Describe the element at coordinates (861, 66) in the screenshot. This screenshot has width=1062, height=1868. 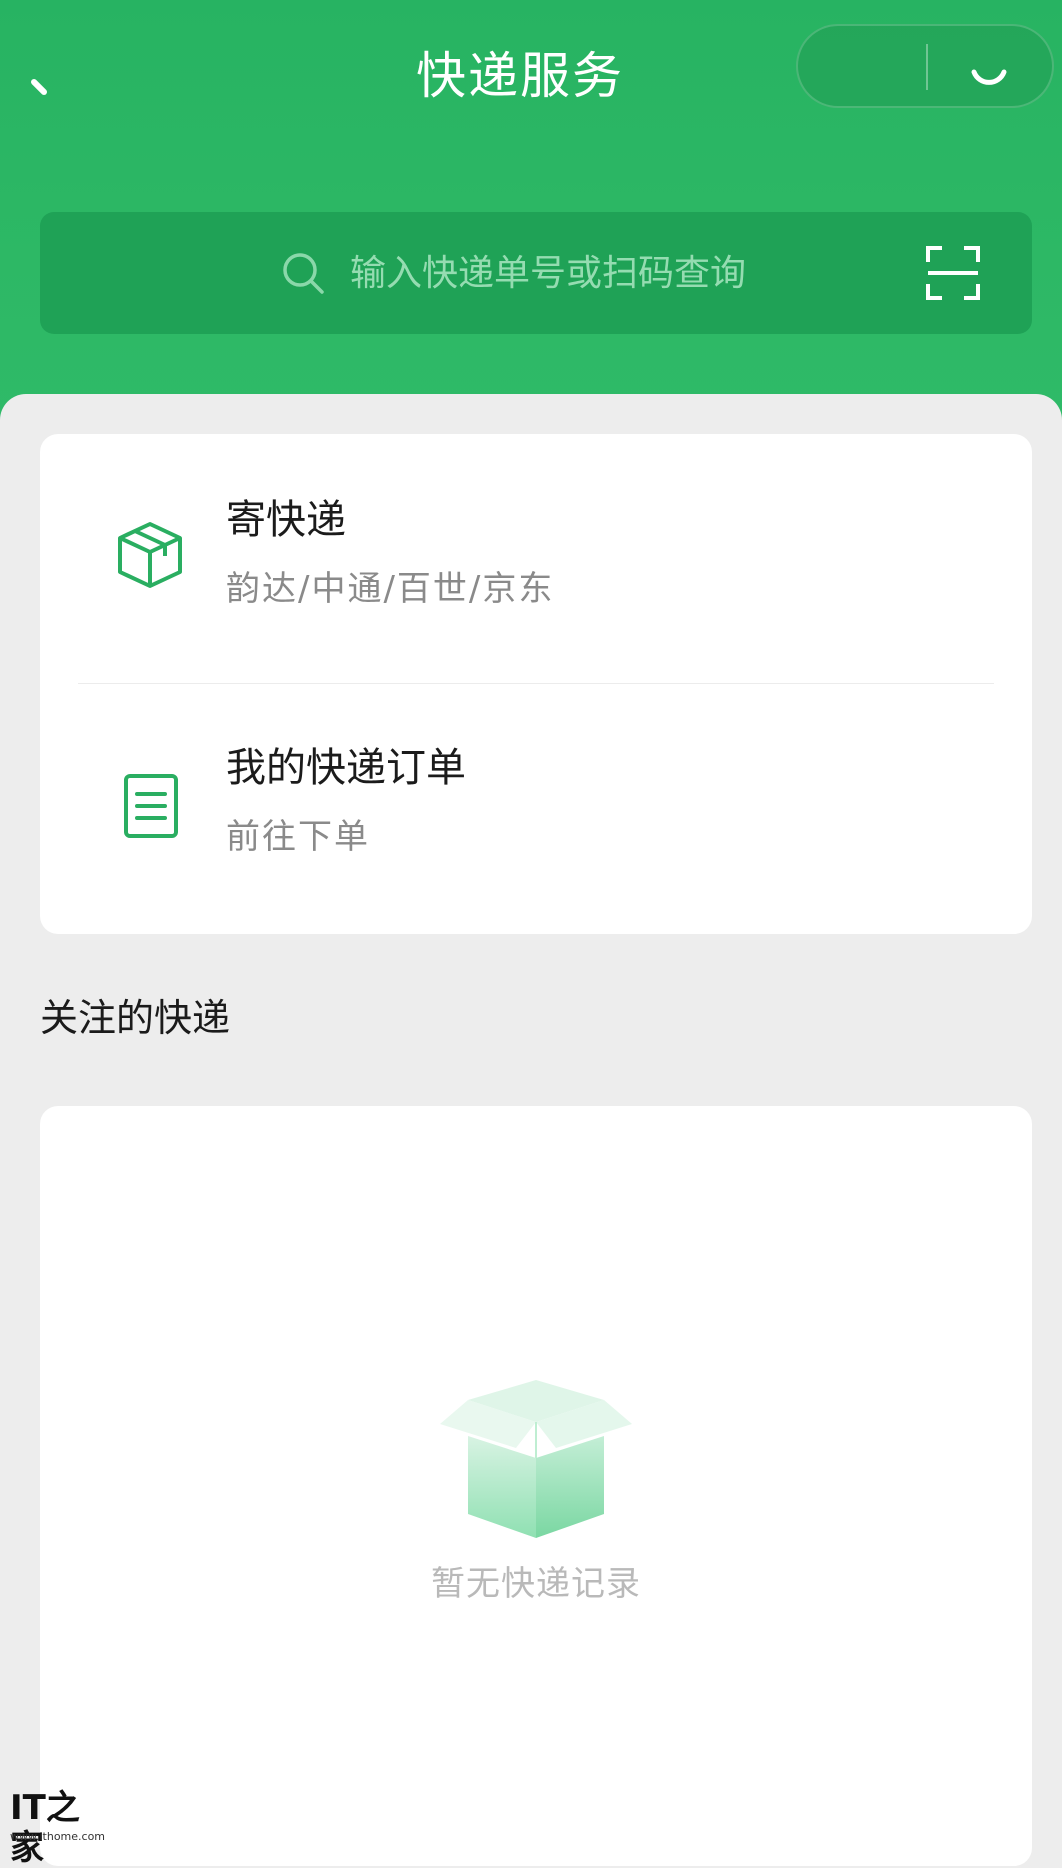
I see `more-button` at that location.